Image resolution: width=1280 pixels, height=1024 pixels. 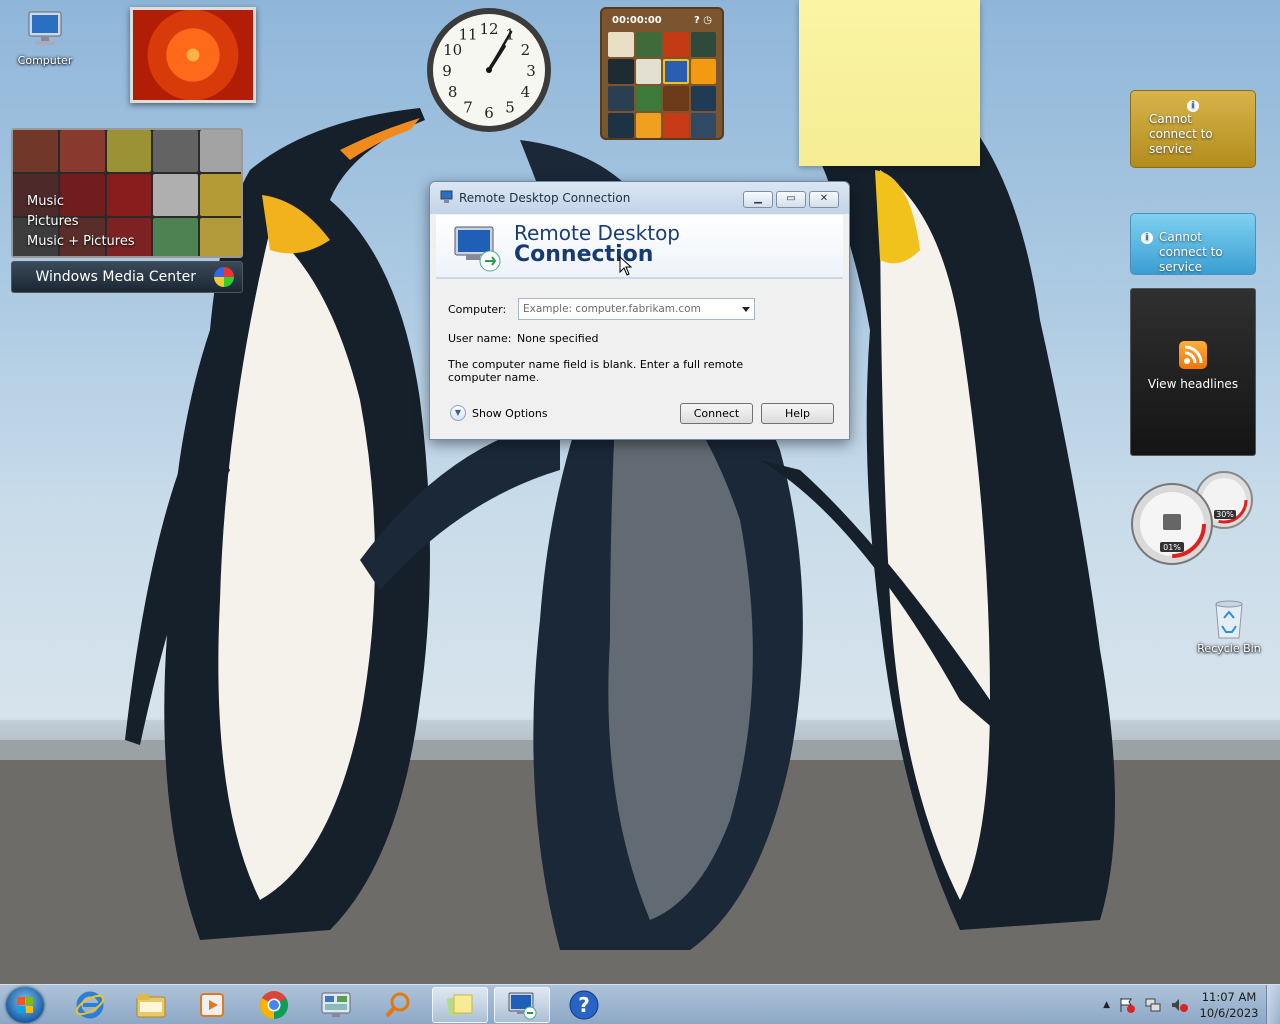 What do you see at coordinates (824, 199) in the screenshot?
I see `close-button: ✕` at bounding box center [824, 199].